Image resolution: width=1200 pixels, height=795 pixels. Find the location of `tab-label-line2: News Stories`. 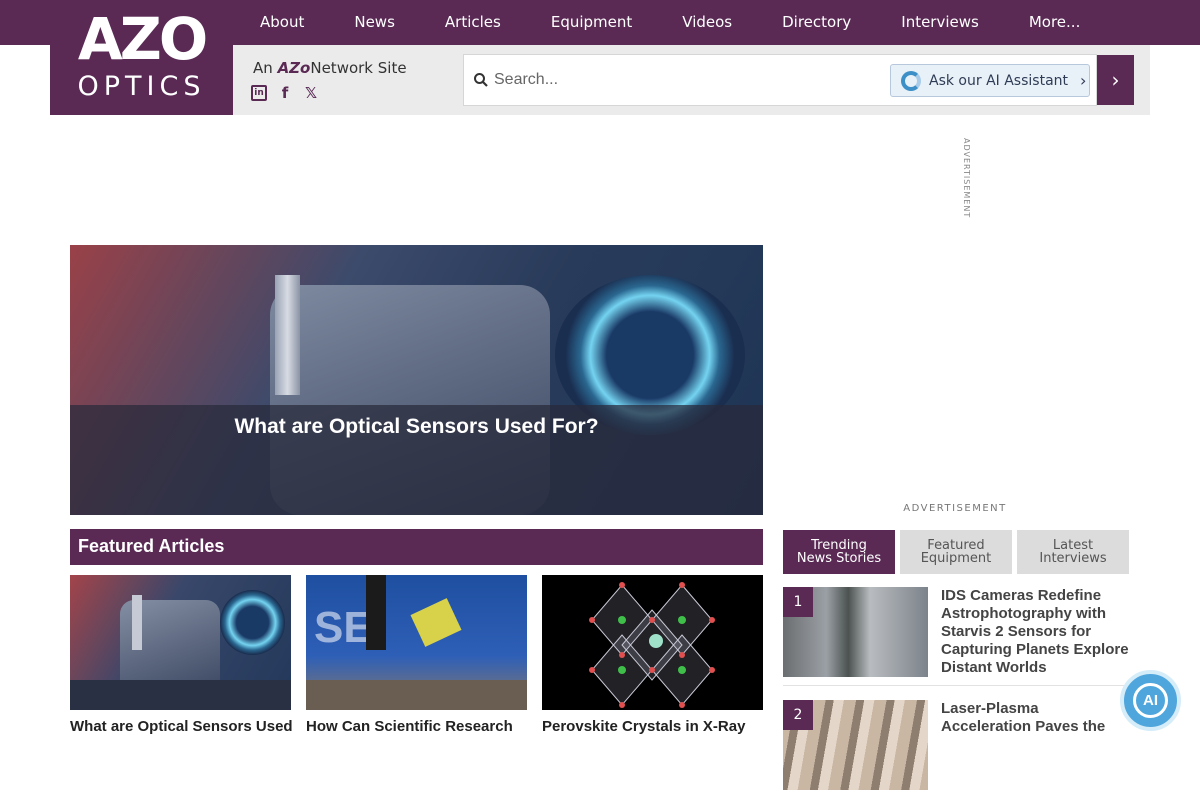

tab-label-line2: News Stories is located at coordinates (839, 558).